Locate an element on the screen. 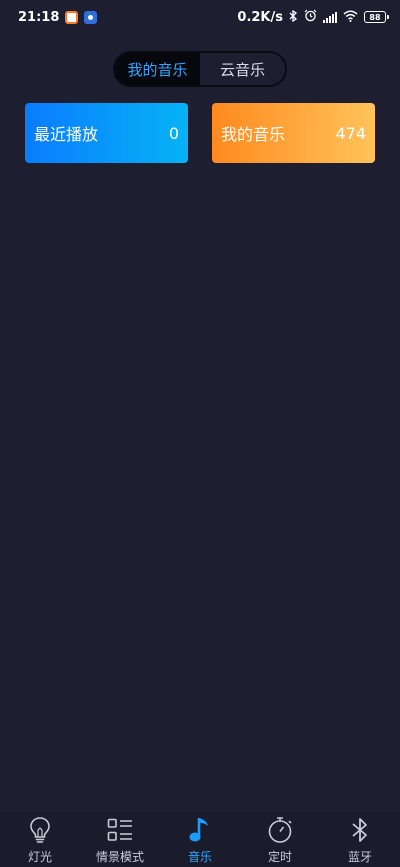  signal-icon is located at coordinates (330, 17).